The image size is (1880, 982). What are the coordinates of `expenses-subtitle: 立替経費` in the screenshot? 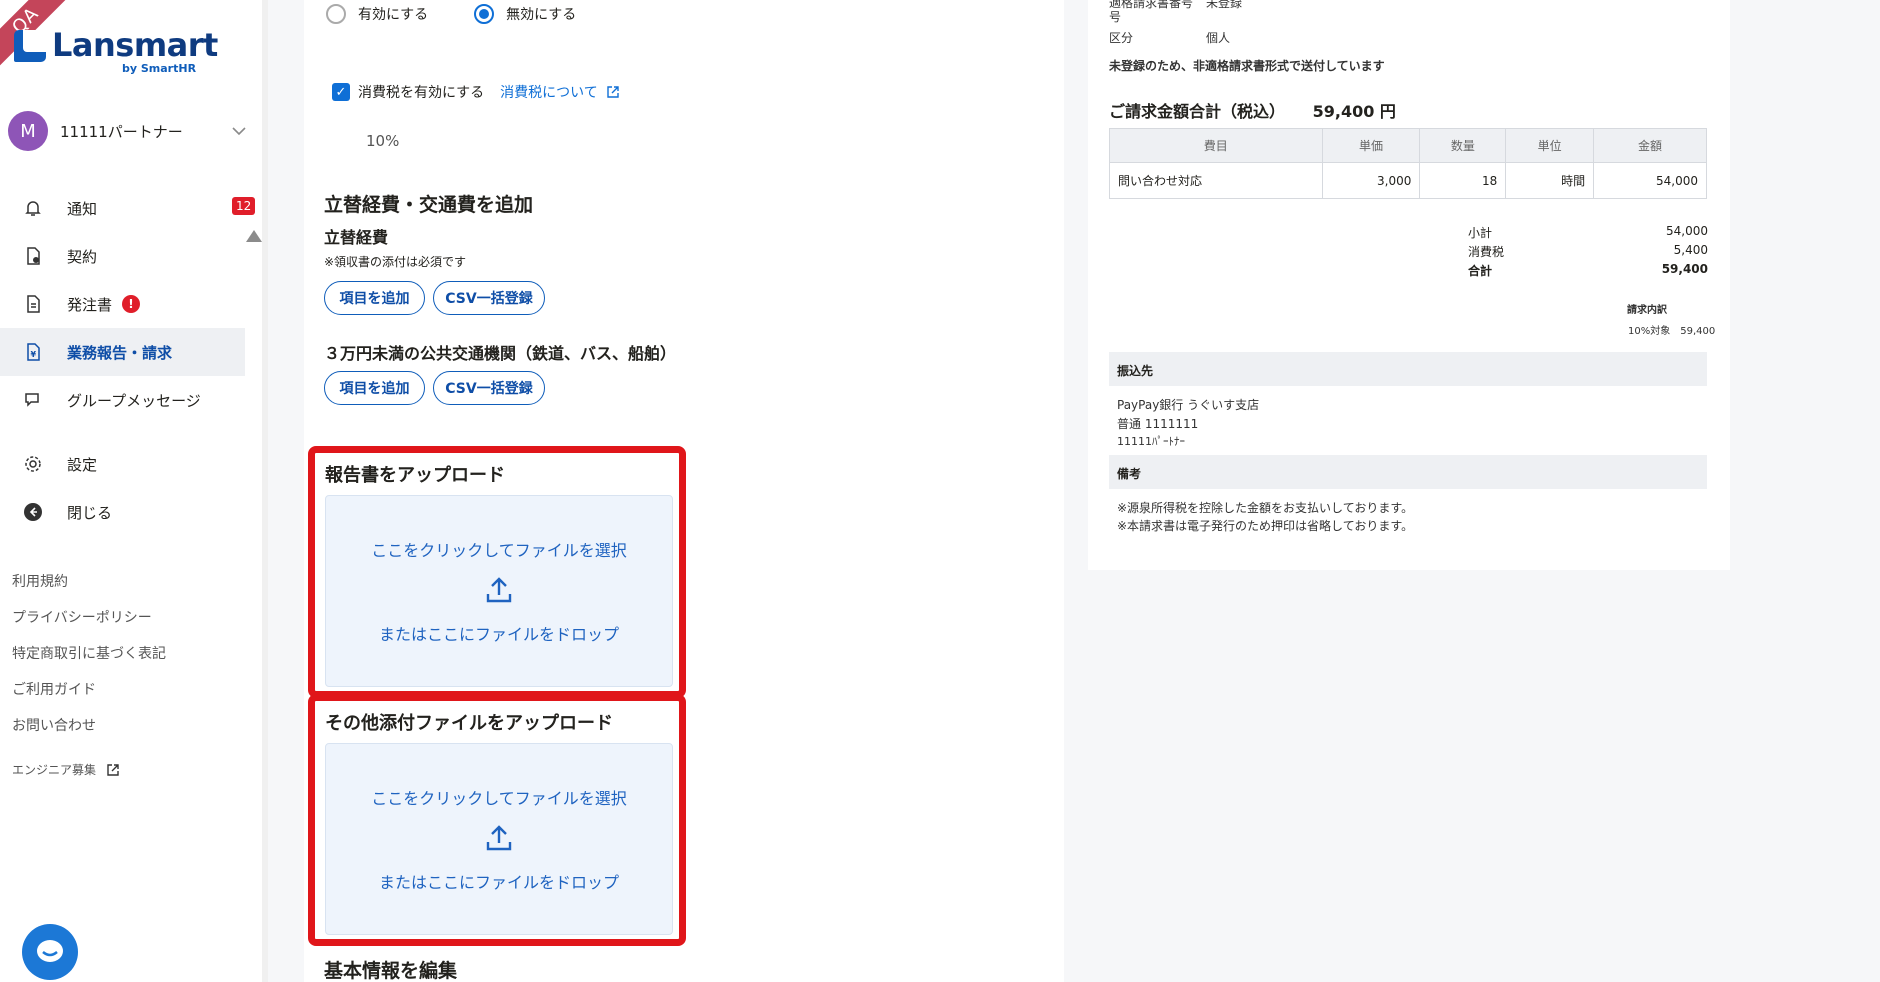 It's located at (356, 237).